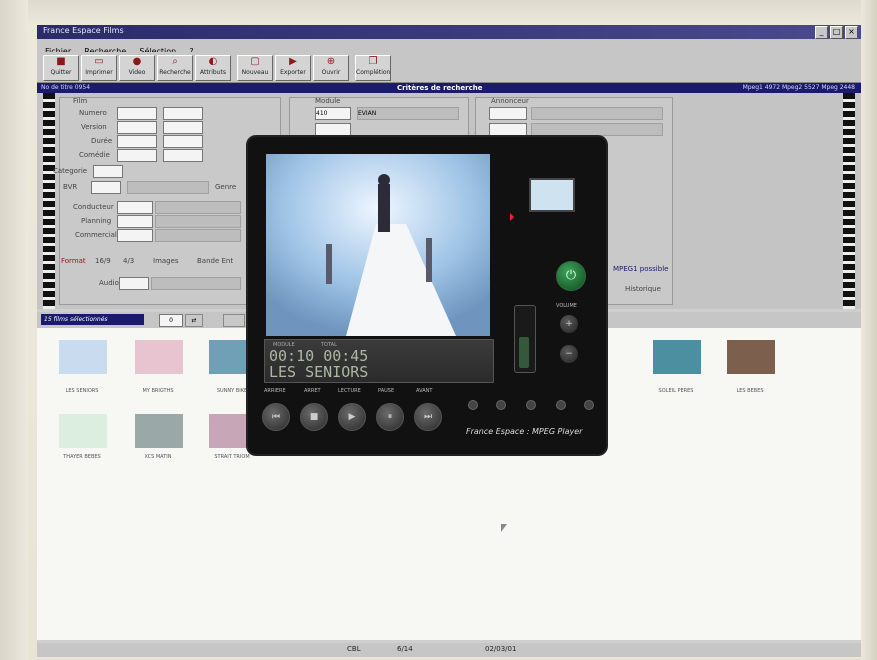 Image resolution: width=877 pixels, height=660 pixels. What do you see at coordinates (569, 354) in the screenshot?
I see `volume-down-button: −` at bounding box center [569, 354].